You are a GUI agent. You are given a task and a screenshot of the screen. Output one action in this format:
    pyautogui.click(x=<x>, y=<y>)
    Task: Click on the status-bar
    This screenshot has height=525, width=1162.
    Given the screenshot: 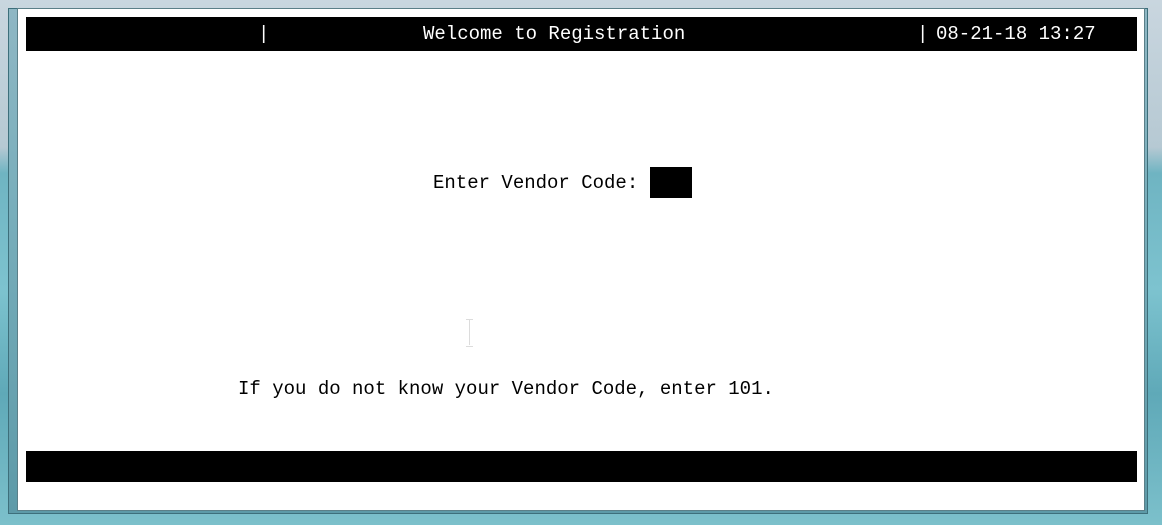 What is the action you would take?
    pyautogui.click(x=581, y=466)
    